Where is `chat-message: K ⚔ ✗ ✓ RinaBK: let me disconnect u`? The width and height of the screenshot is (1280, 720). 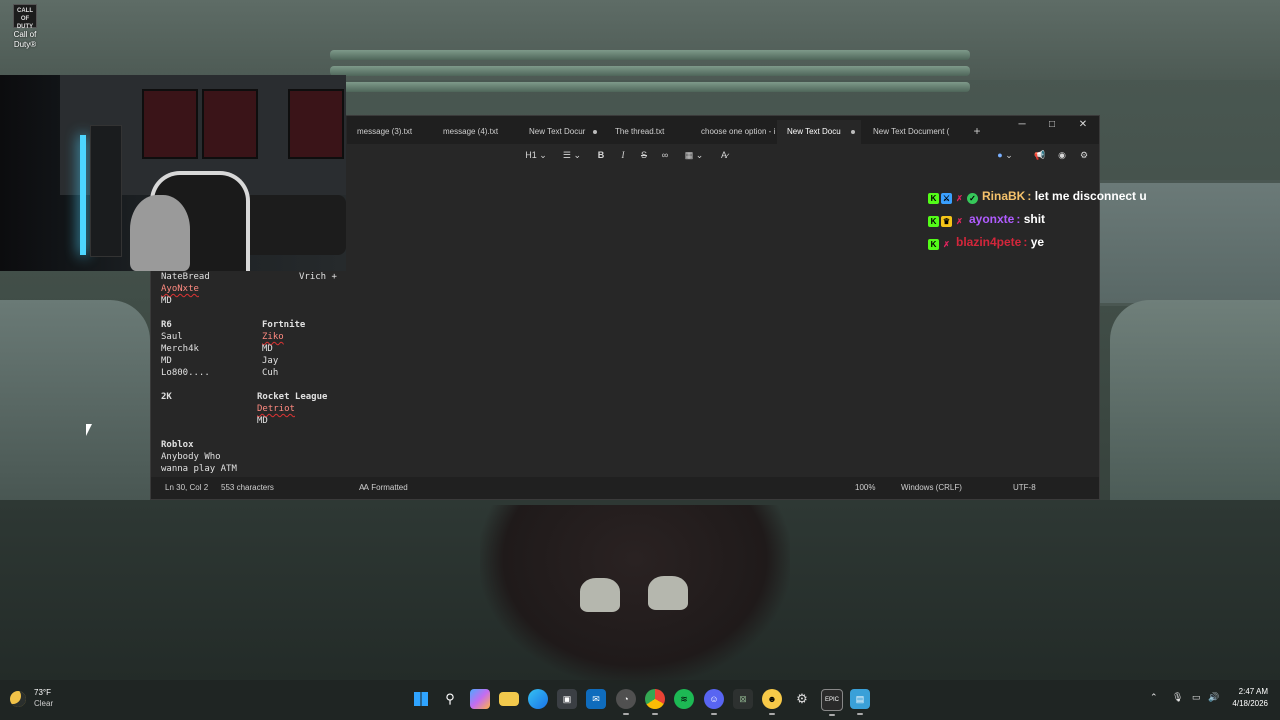
chat-message: K ⚔ ✗ ✓ RinaBK: let me disconnect u is located at coordinates (1037, 199).